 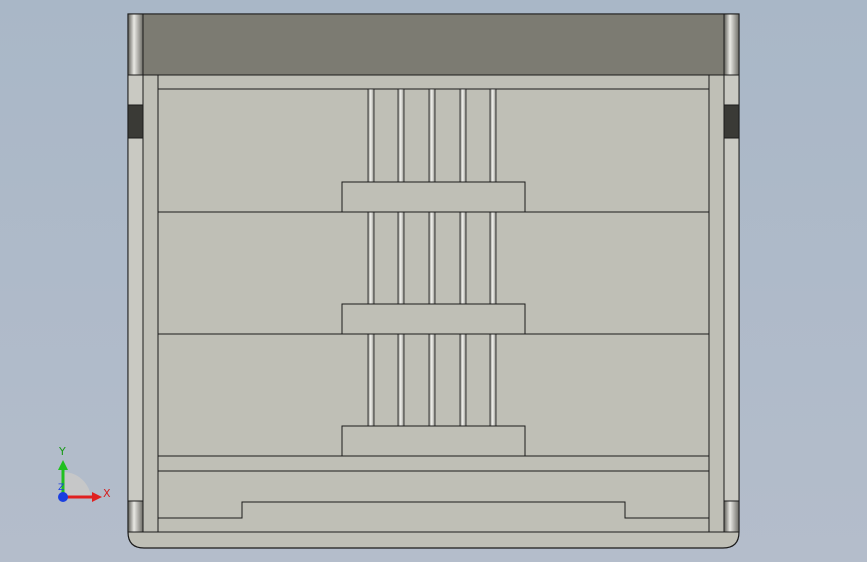 I want to click on left-corner-post, so click(x=135, y=44).